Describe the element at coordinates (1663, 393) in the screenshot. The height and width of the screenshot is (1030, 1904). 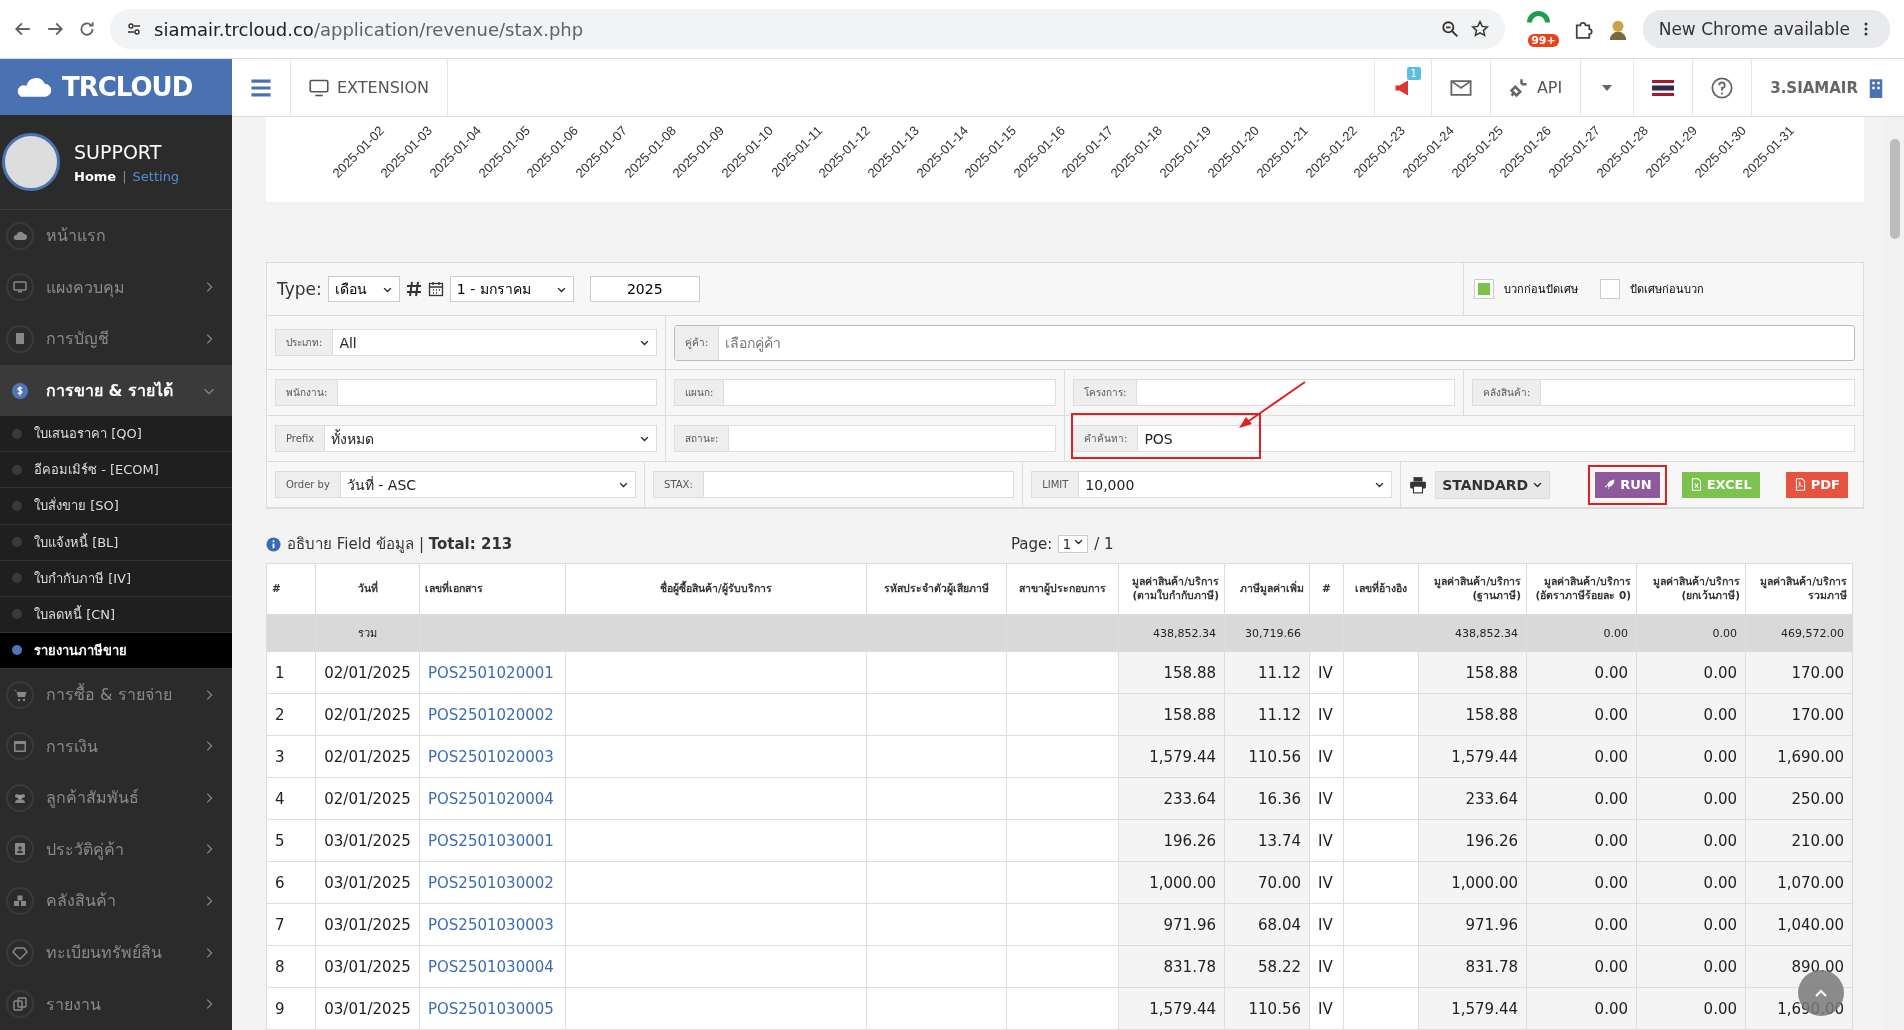
I see `input-field: คลังสินค้า:` at that location.